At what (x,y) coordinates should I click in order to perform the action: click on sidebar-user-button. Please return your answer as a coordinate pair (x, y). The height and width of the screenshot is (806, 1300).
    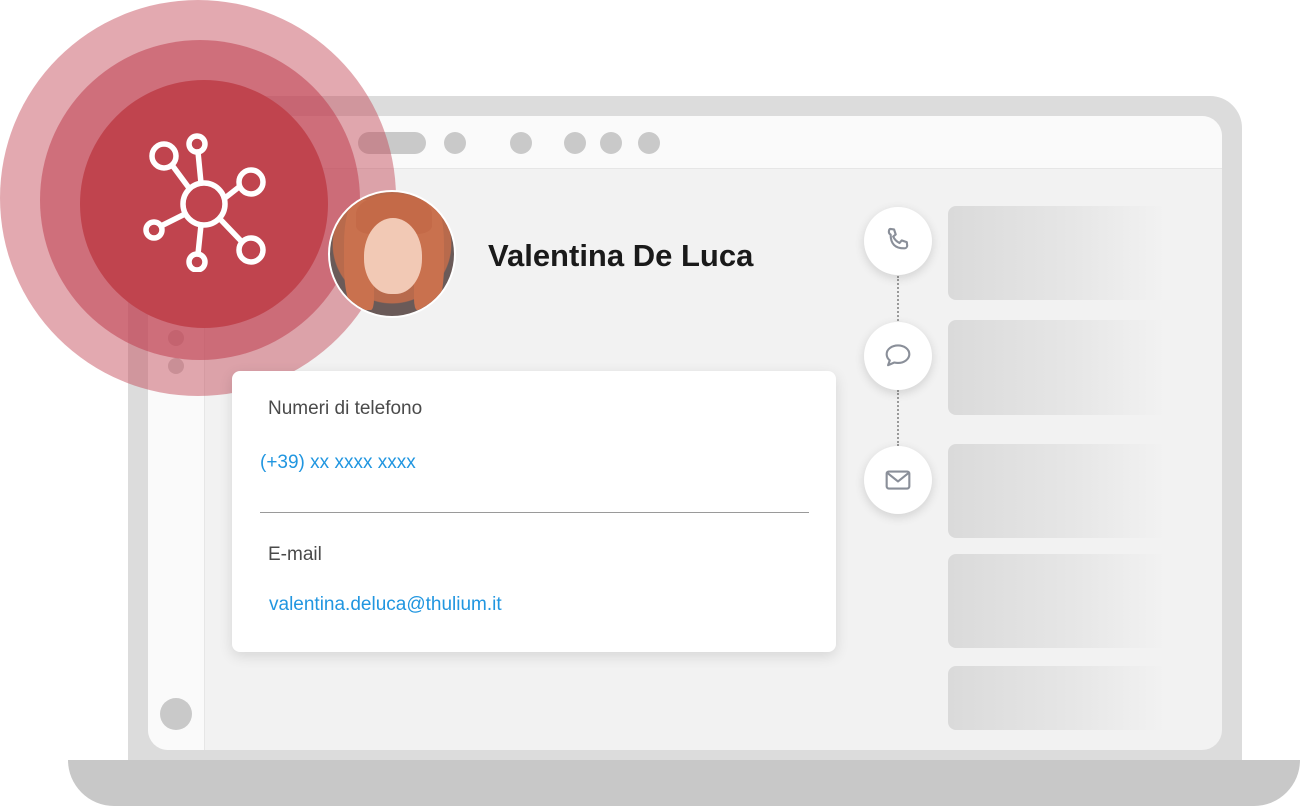
    Looking at the image, I should click on (176, 714).